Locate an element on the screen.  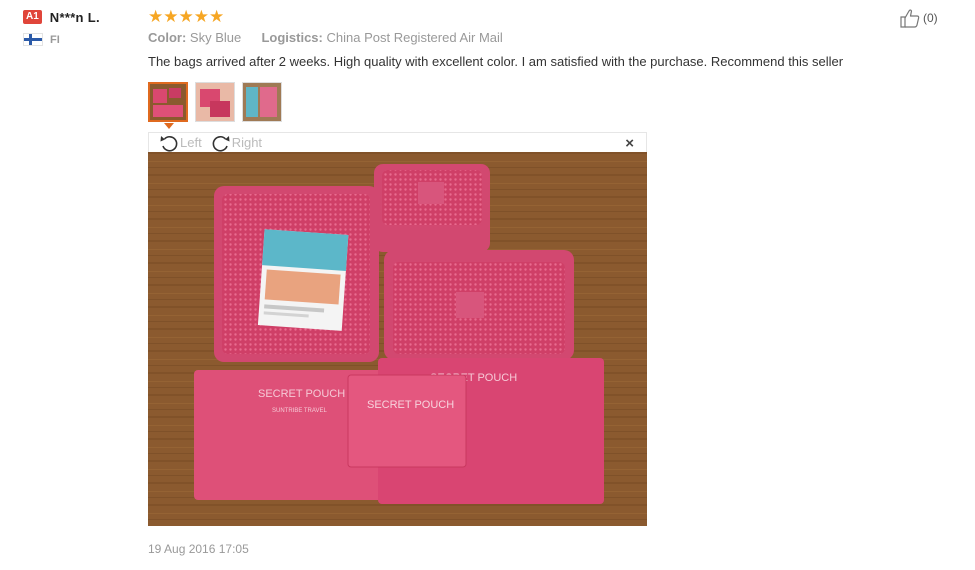
color-value: Sky Blue is located at coordinates (215, 37).